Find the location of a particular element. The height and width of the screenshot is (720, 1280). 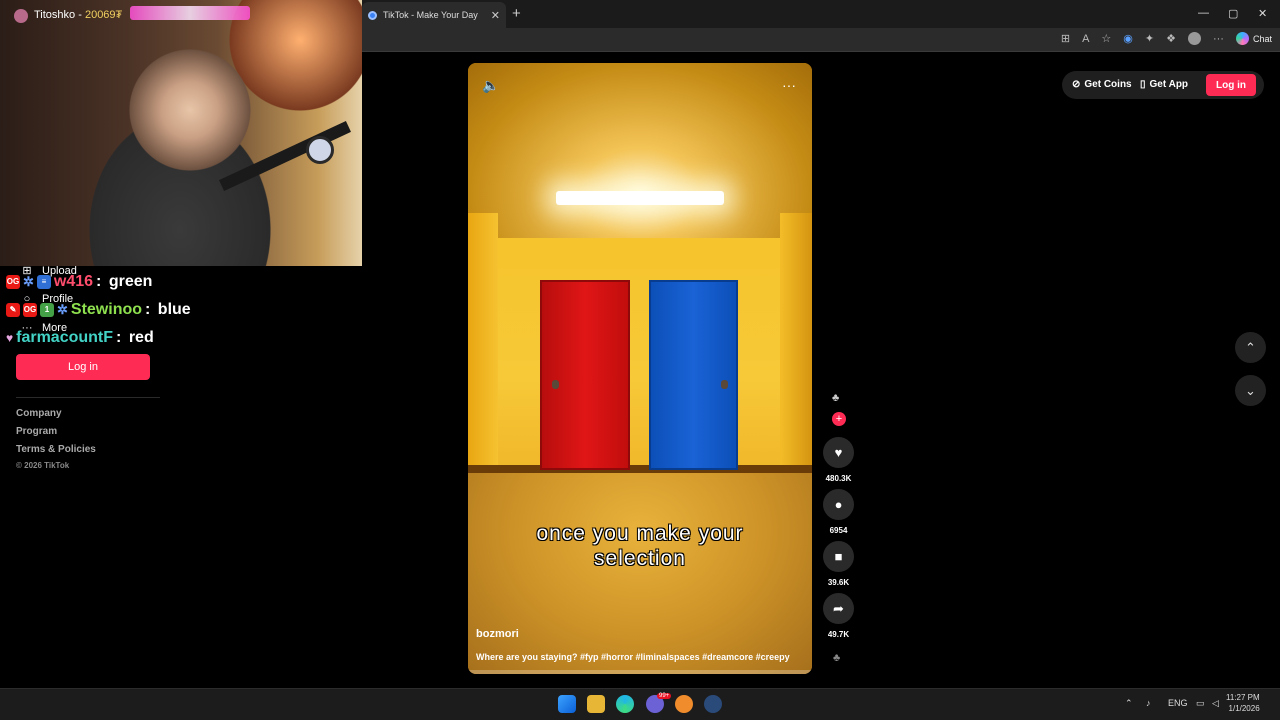

blue-door is located at coordinates (693, 375).